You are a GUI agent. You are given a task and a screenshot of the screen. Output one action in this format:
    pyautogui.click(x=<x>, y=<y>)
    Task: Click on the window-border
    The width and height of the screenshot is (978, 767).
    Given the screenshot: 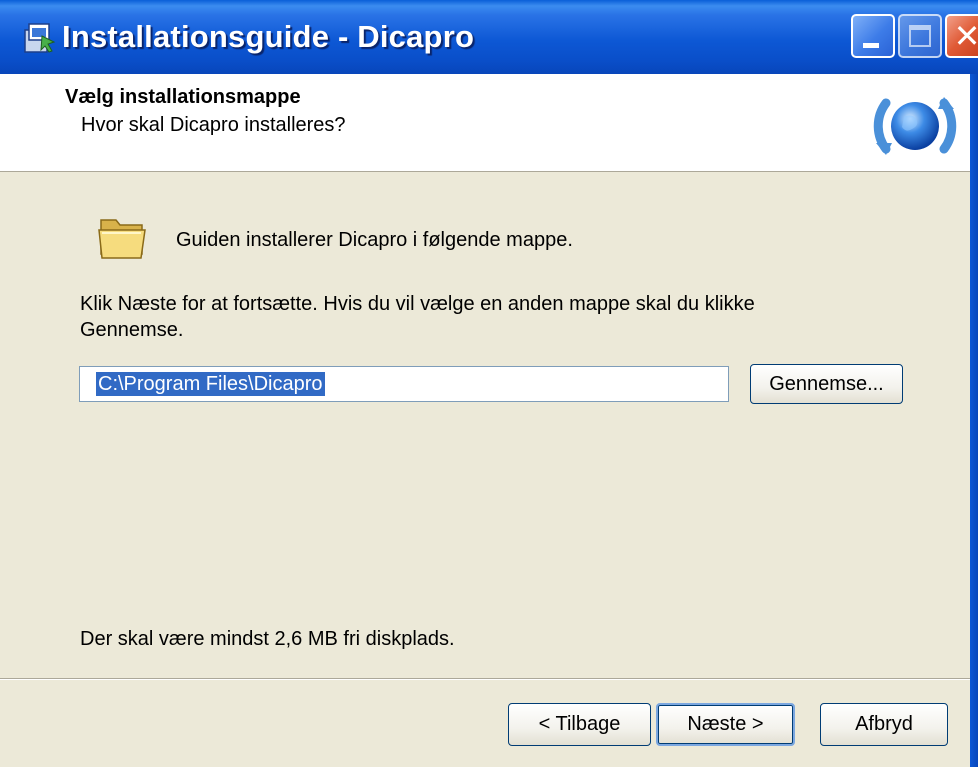 What is the action you would take?
    pyautogui.click(x=974, y=420)
    